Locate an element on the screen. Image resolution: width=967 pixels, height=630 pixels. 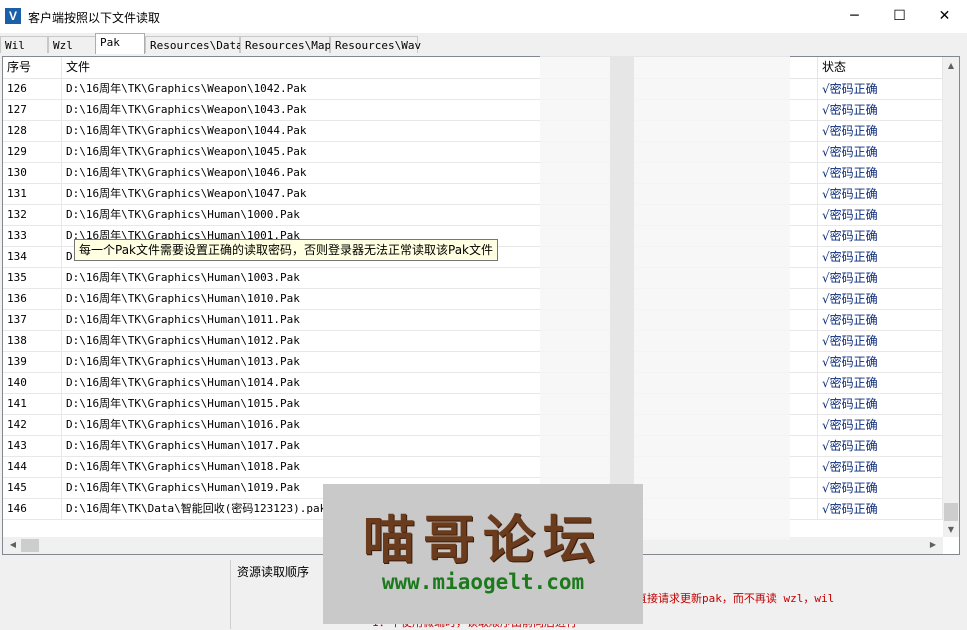
watermark-url: www.miaogelt.com is located at coordinates (483, 582).